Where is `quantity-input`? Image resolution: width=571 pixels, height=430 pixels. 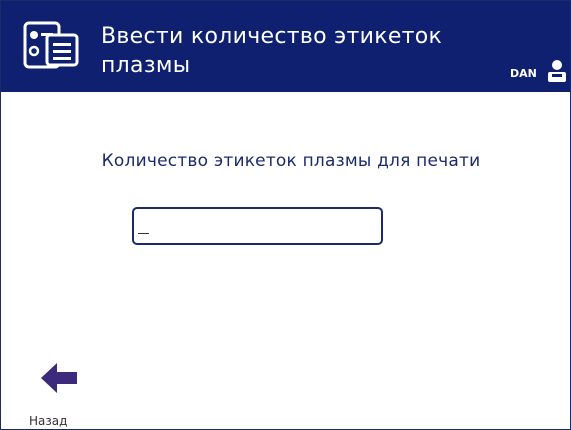
quantity-input is located at coordinates (257, 226).